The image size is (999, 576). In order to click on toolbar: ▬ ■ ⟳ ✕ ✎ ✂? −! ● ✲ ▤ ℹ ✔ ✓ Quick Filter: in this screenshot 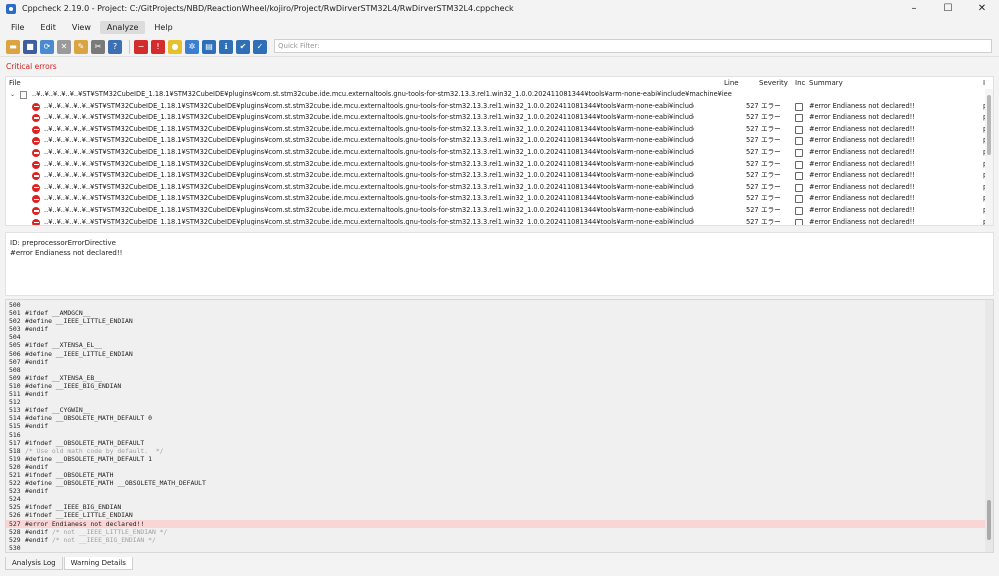, I will do `click(499, 47)`.